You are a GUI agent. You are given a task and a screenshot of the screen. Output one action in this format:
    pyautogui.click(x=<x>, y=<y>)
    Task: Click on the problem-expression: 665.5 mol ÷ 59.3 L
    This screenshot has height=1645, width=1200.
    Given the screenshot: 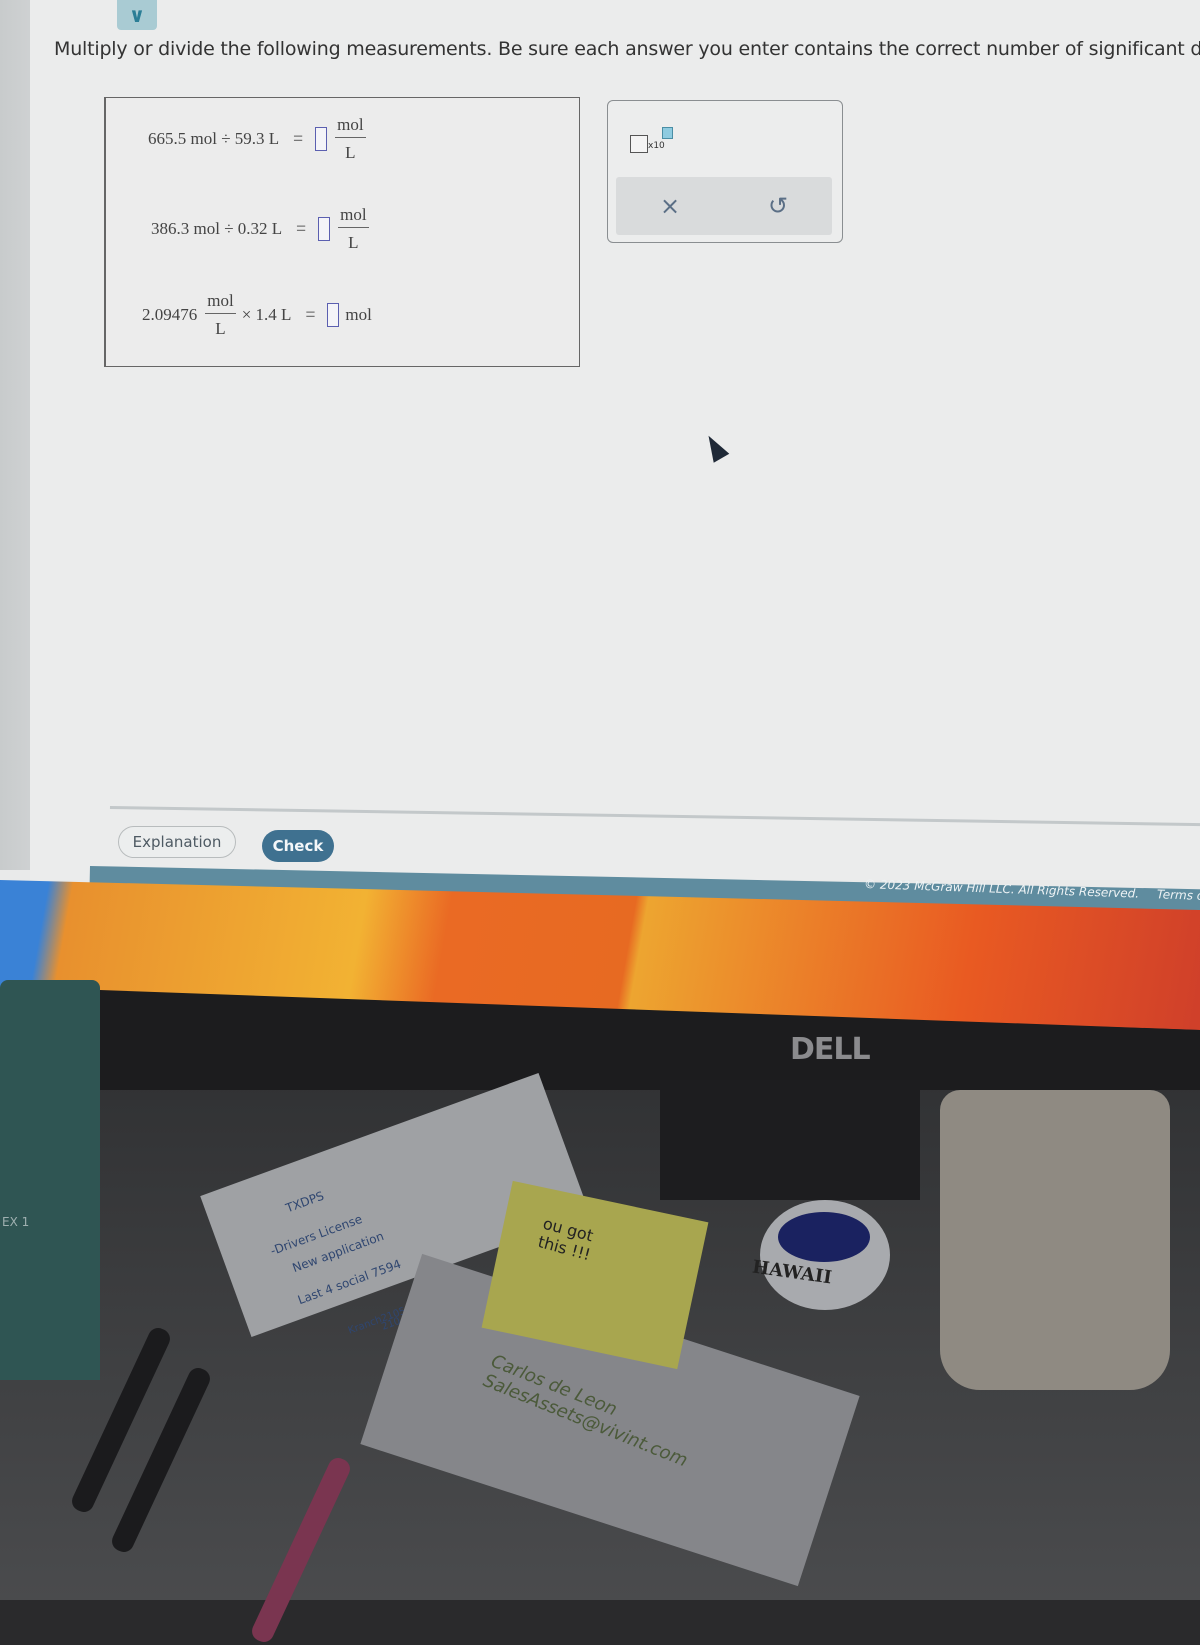 What is the action you would take?
    pyautogui.click(x=214, y=138)
    